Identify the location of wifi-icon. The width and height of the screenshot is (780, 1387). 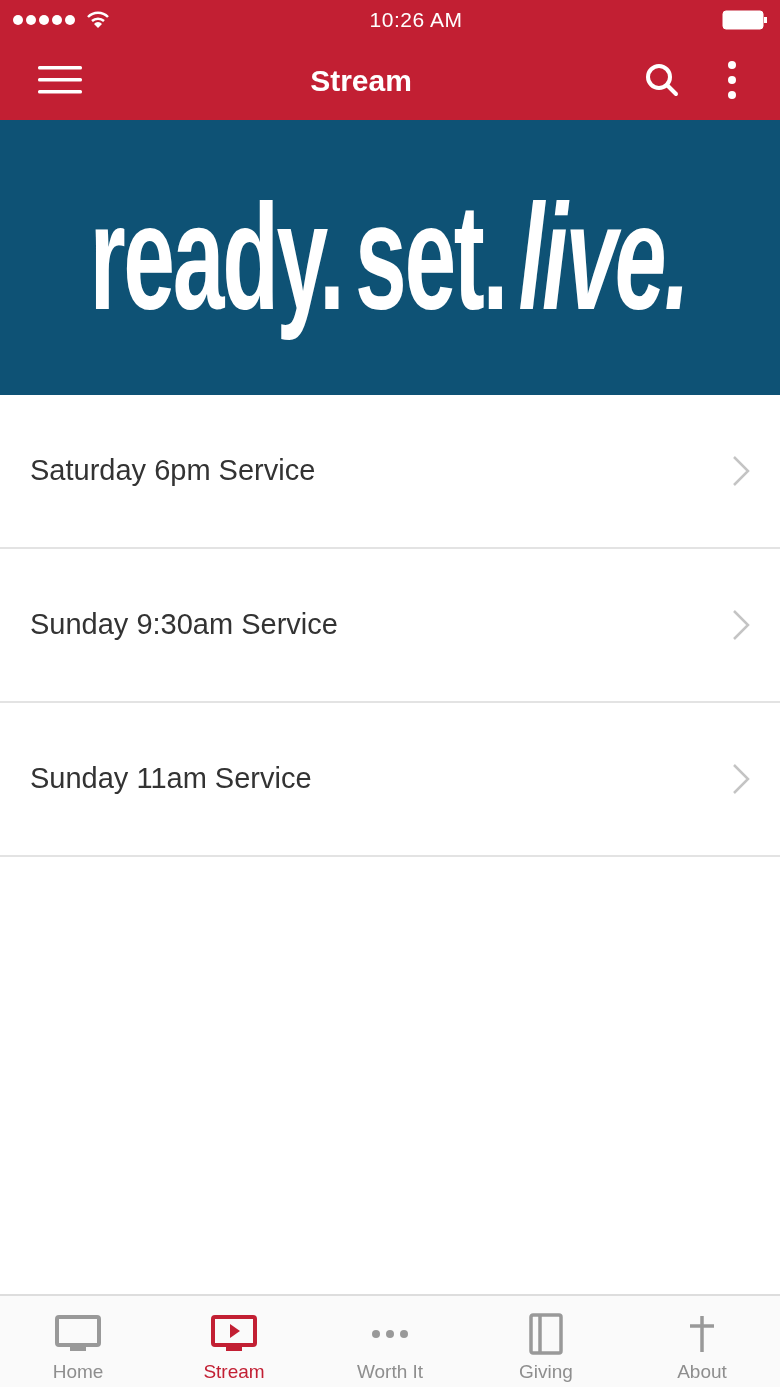
(98, 20).